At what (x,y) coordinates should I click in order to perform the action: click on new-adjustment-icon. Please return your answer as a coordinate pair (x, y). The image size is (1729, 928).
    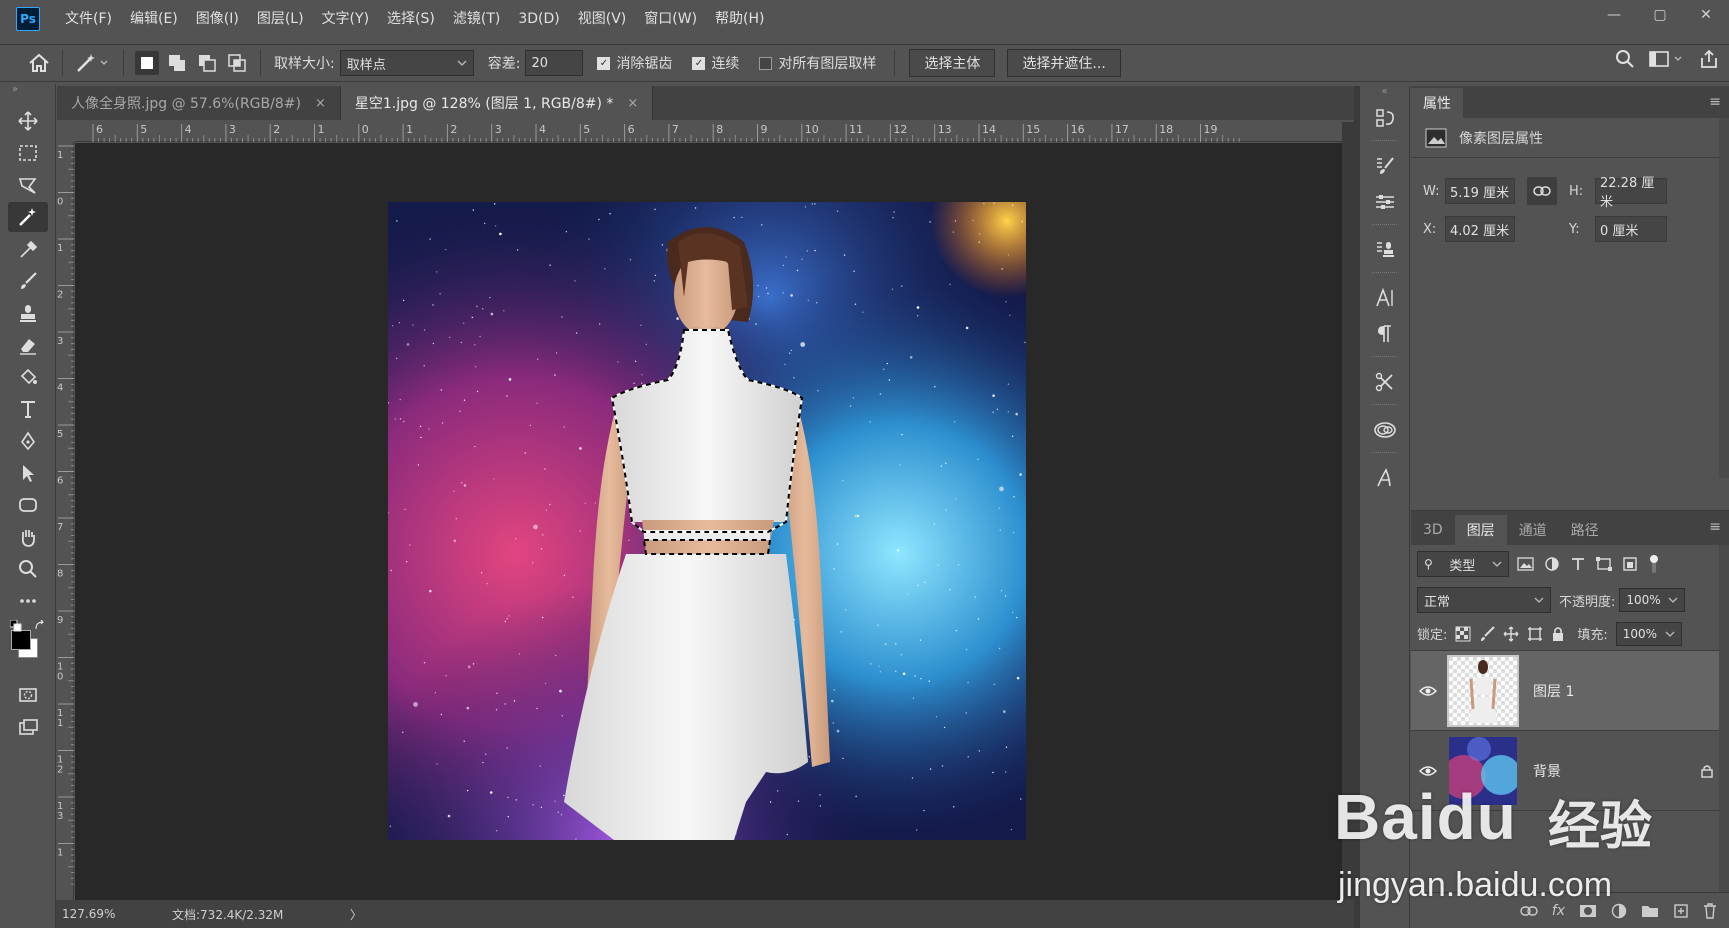
    Looking at the image, I should click on (1619, 911).